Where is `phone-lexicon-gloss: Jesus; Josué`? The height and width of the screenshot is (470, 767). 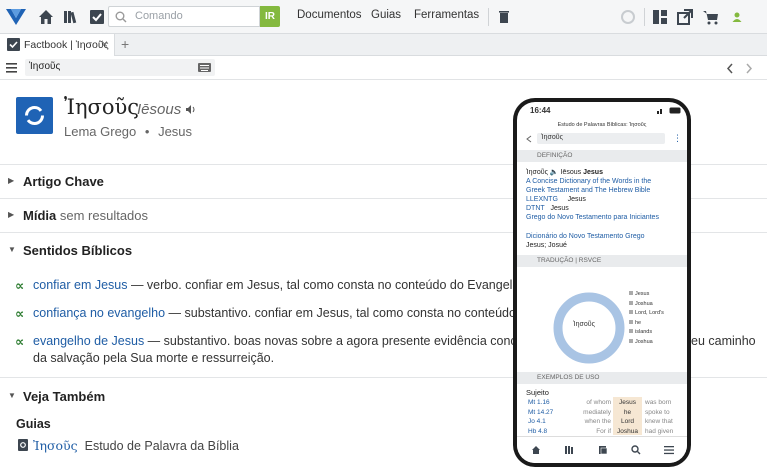
phone-lexicon-gloss: Jesus; Josué is located at coordinates (546, 245).